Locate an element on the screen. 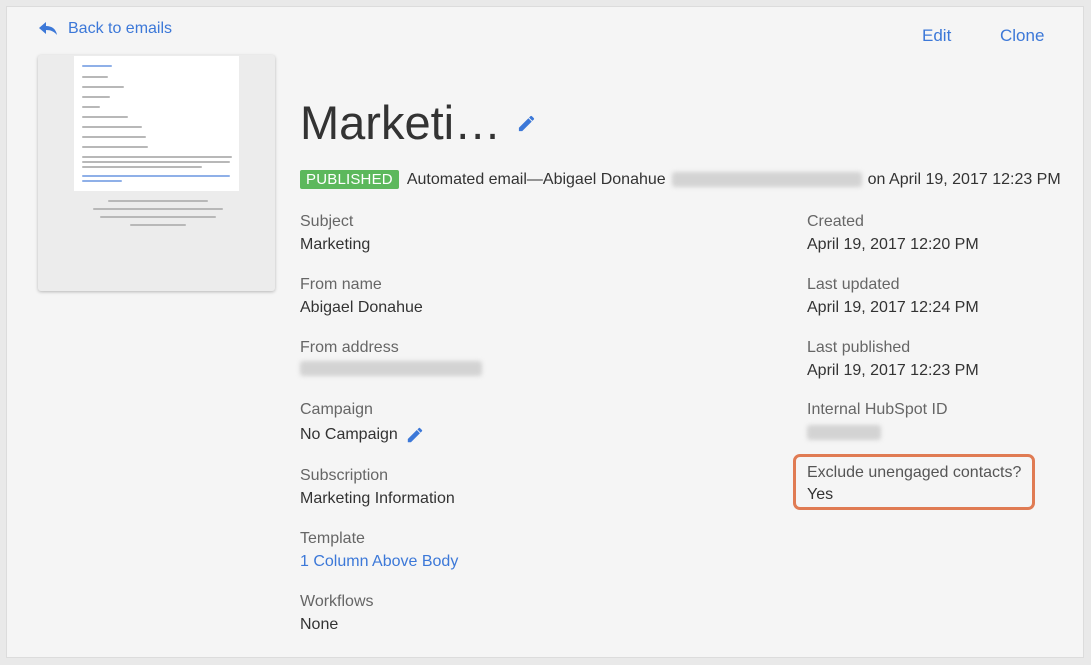 The width and height of the screenshot is (1091, 665). workflows-label: Workflows is located at coordinates (337, 601).